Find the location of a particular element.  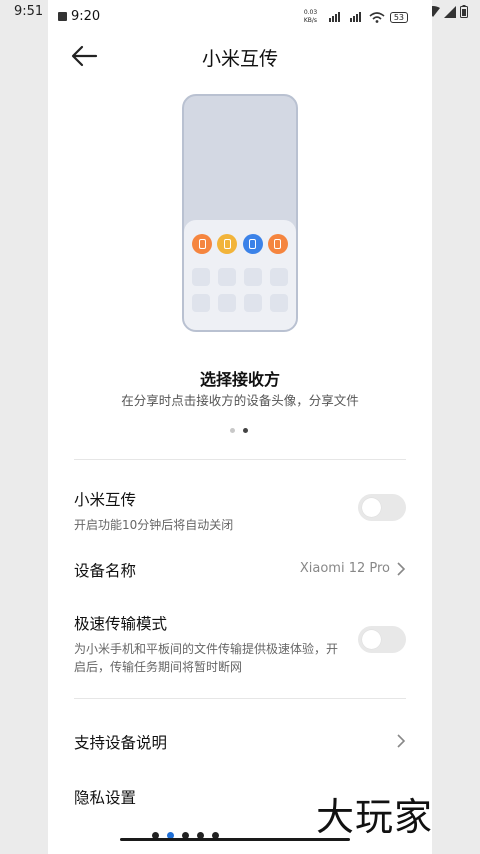

feature-illustration is located at coordinates (240, 213).